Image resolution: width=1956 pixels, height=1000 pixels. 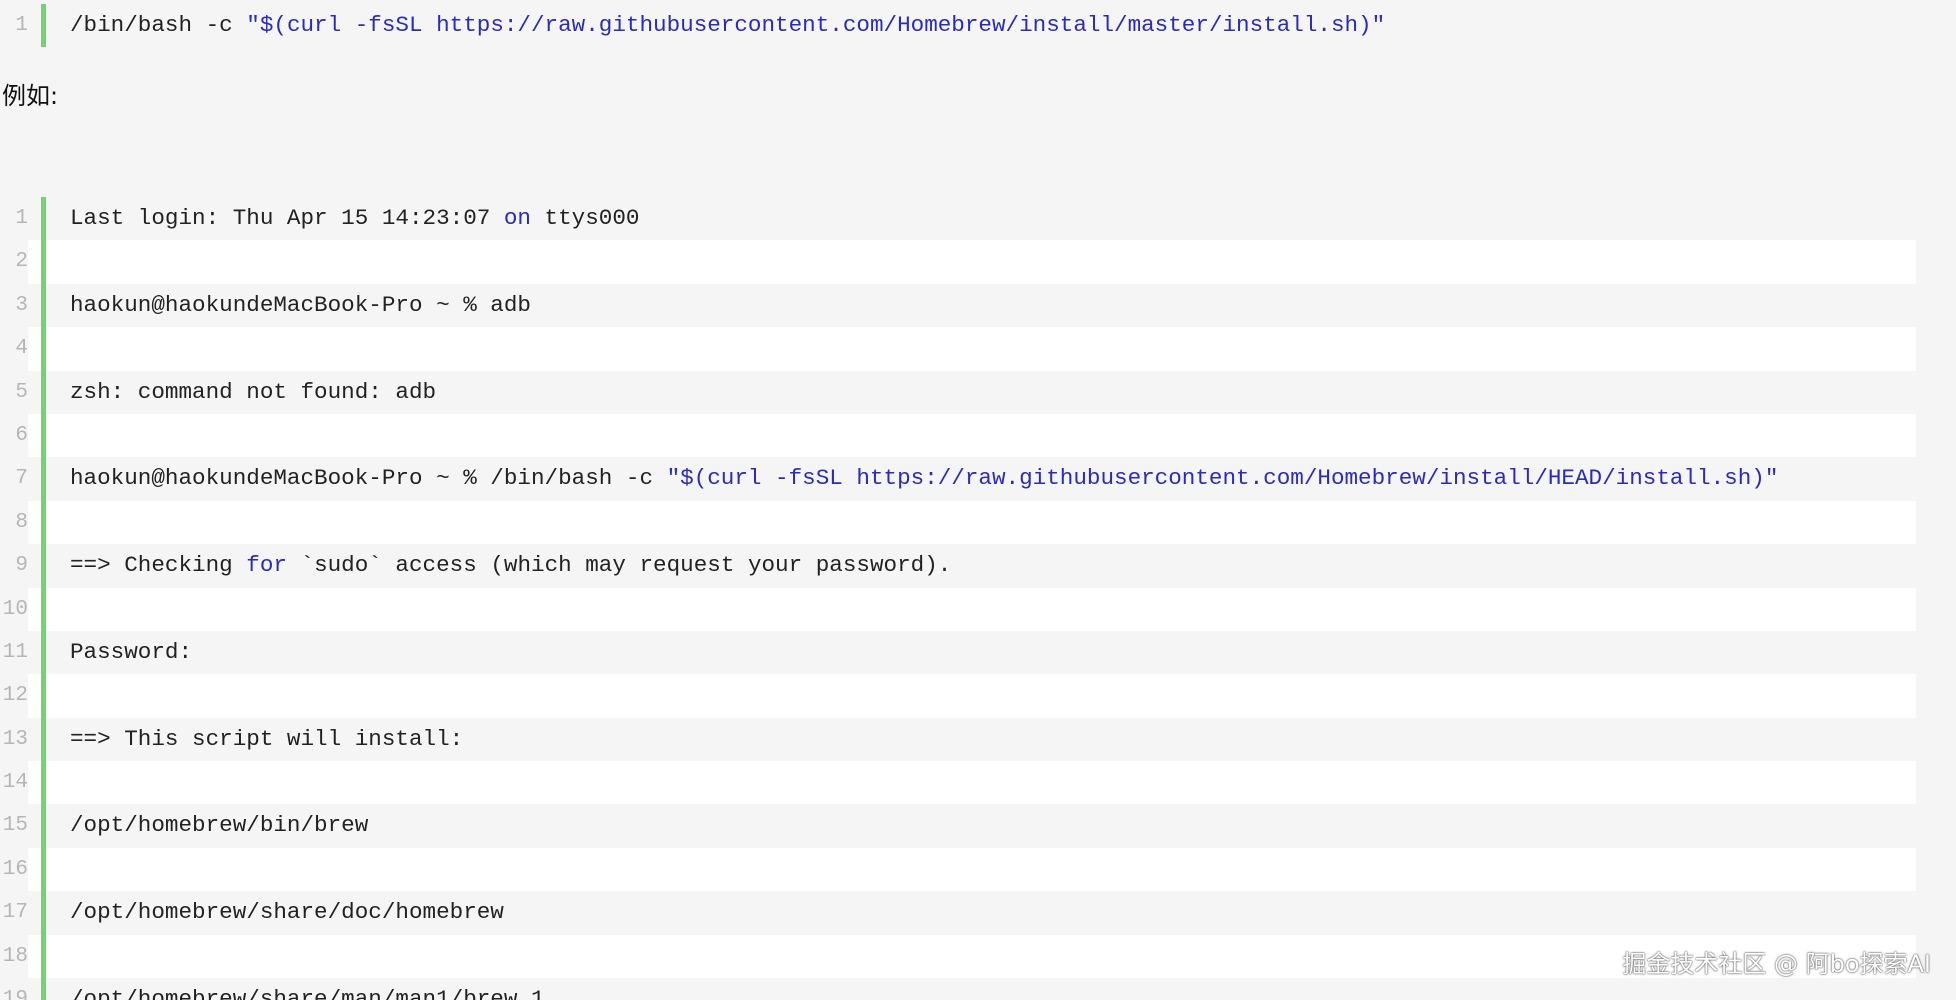 What do you see at coordinates (958, 392) in the screenshot?
I see `code-line: 5 zsh: command not found: adb` at bounding box center [958, 392].